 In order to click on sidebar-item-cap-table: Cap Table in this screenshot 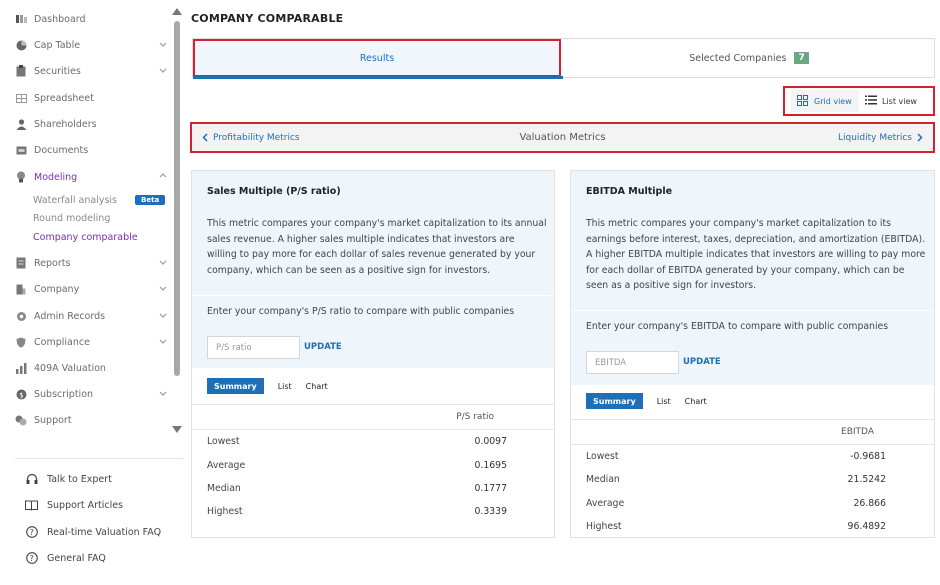, I will do `click(92, 45)`.